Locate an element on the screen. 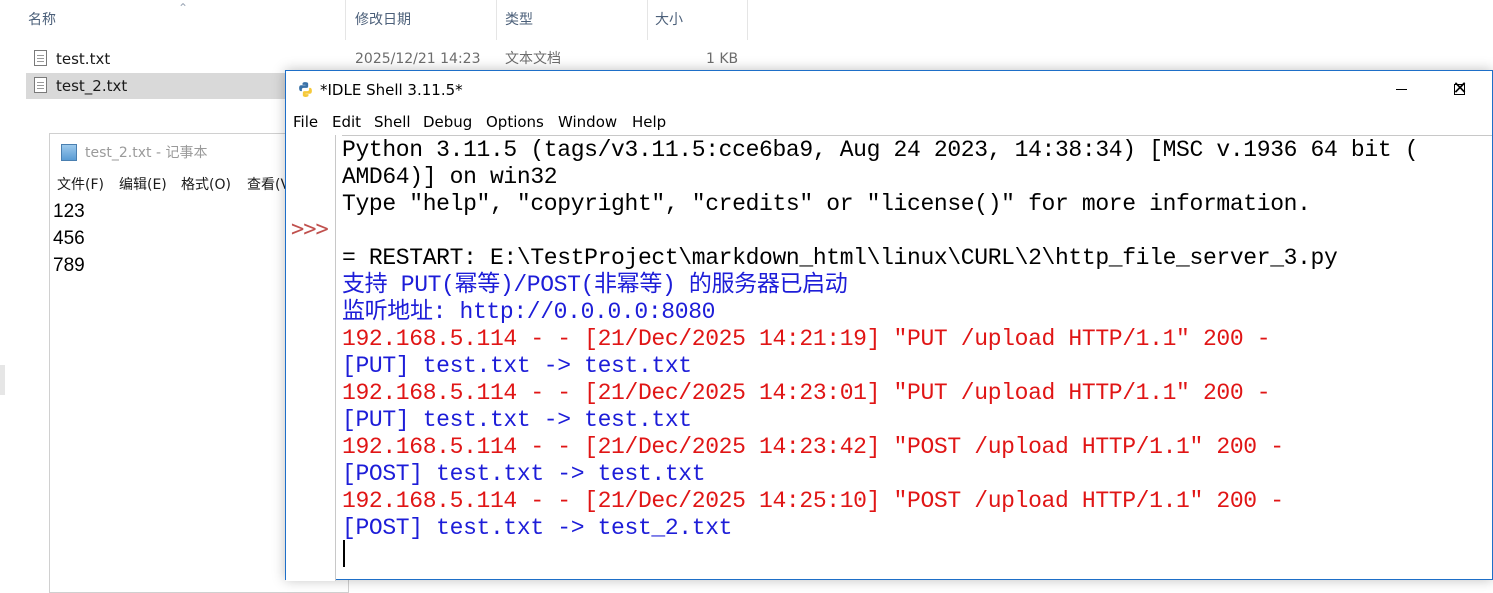  column-header-type: 类型 is located at coordinates (572, 20).